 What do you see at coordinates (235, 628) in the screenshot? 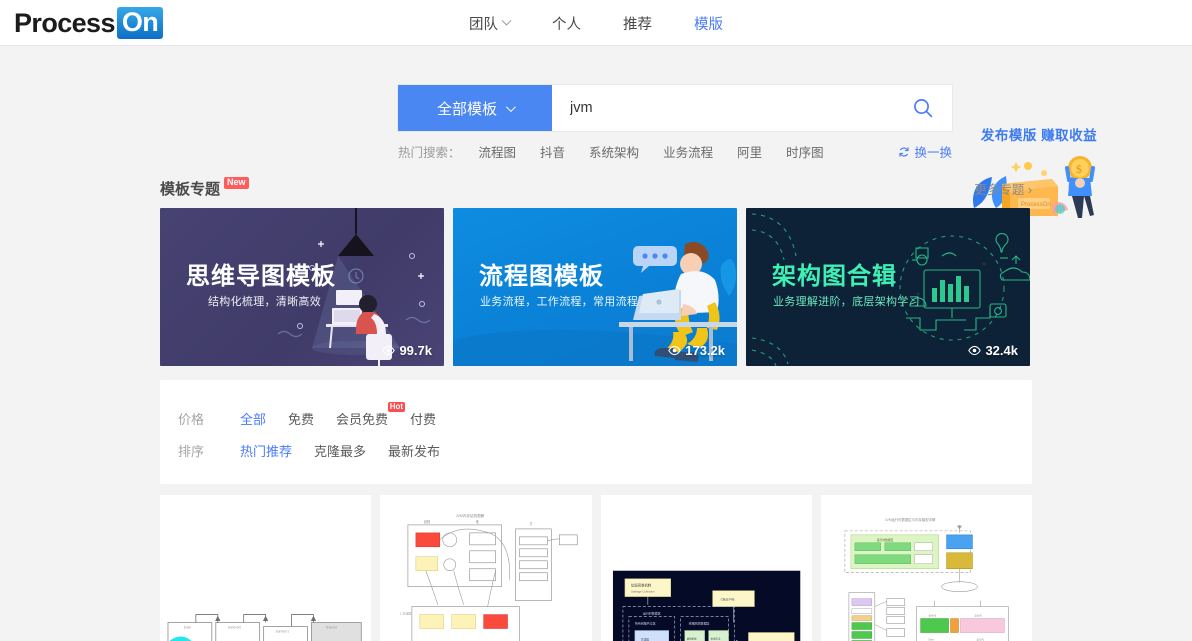
I see `svg-text: Survivor0` at bounding box center [235, 628].